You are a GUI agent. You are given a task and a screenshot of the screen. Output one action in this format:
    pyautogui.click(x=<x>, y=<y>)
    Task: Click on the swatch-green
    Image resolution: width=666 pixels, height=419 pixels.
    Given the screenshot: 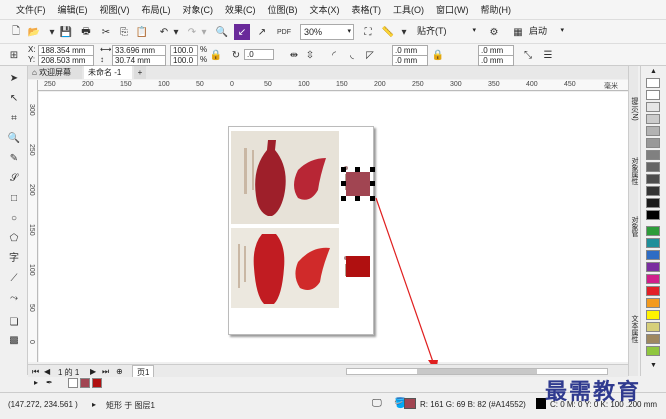 What is the action you would take?
    pyautogui.click(x=653, y=231)
    